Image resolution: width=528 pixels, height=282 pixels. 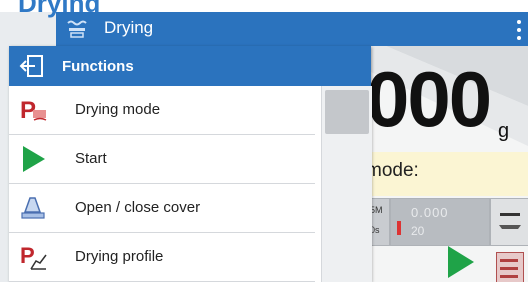 I want to click on weight-value: 000, so click(x=429, y=99).